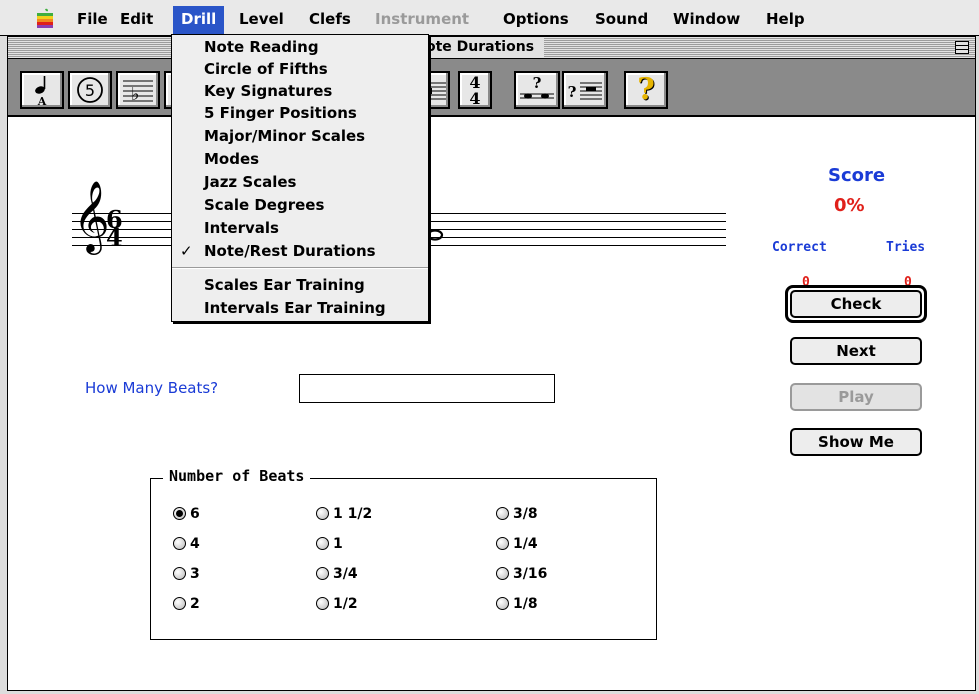 This screenshot has width=979, height=694. What do you see at coordinates (268, 91) in the screenshot?
I see `menu-item-label: Key Signatures` at bounding box center [268, 91].